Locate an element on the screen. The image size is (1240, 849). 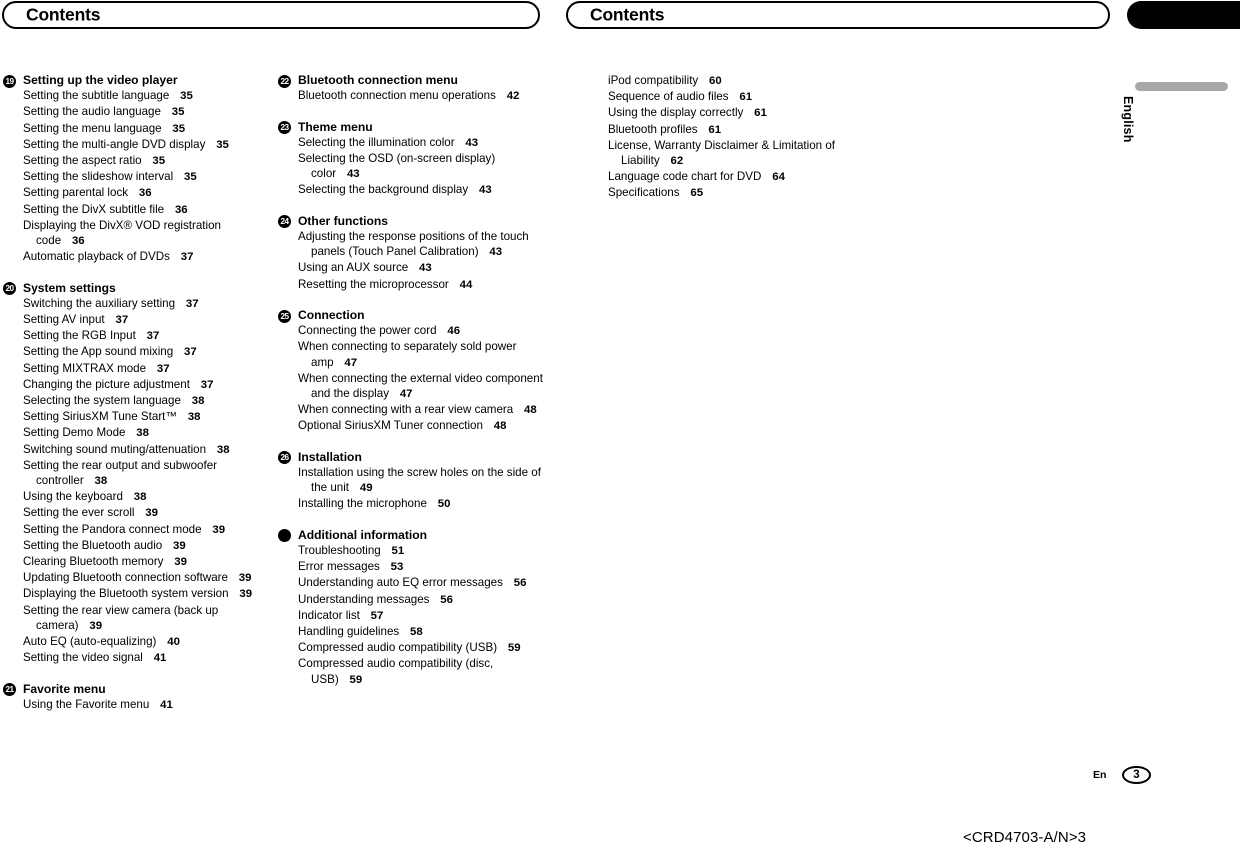
toc-entry: Setting the Bluetooth audio 39 is located at coordinates (137, 546).